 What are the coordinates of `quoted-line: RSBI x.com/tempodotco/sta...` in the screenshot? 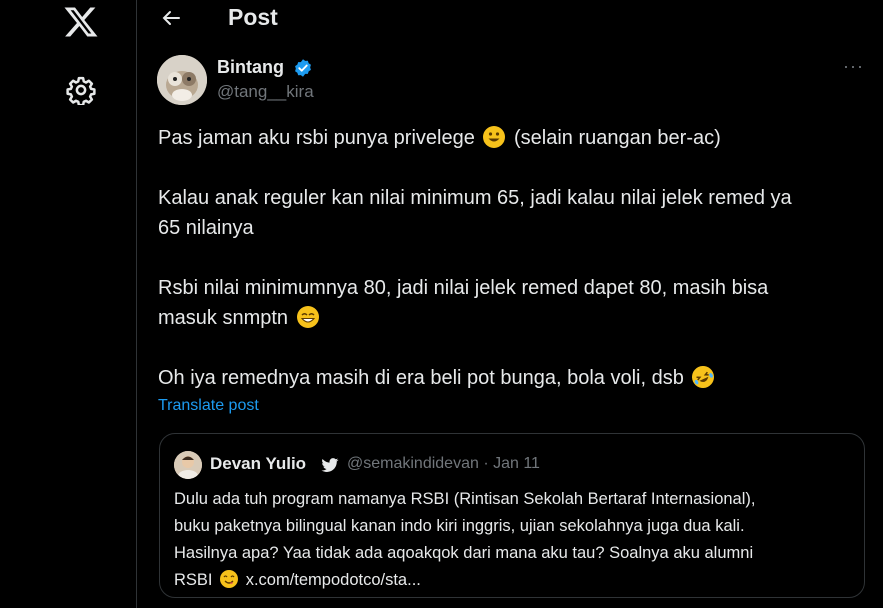 It's located at (297, 579).